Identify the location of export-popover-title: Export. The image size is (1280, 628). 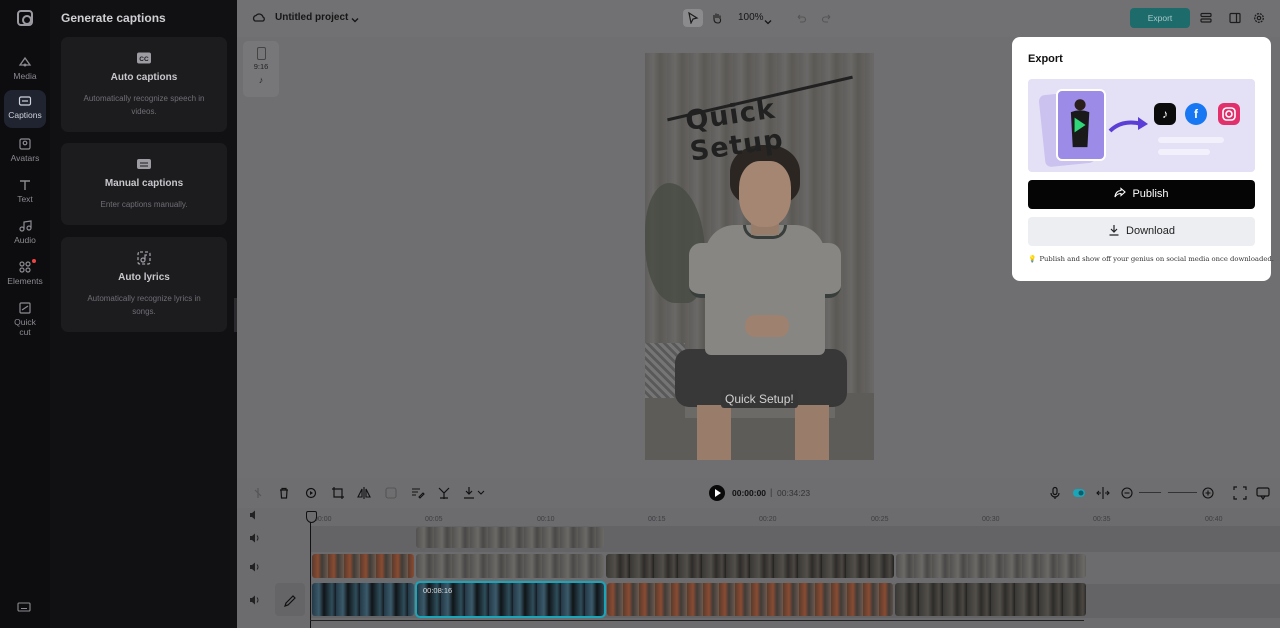
(1045, 59).